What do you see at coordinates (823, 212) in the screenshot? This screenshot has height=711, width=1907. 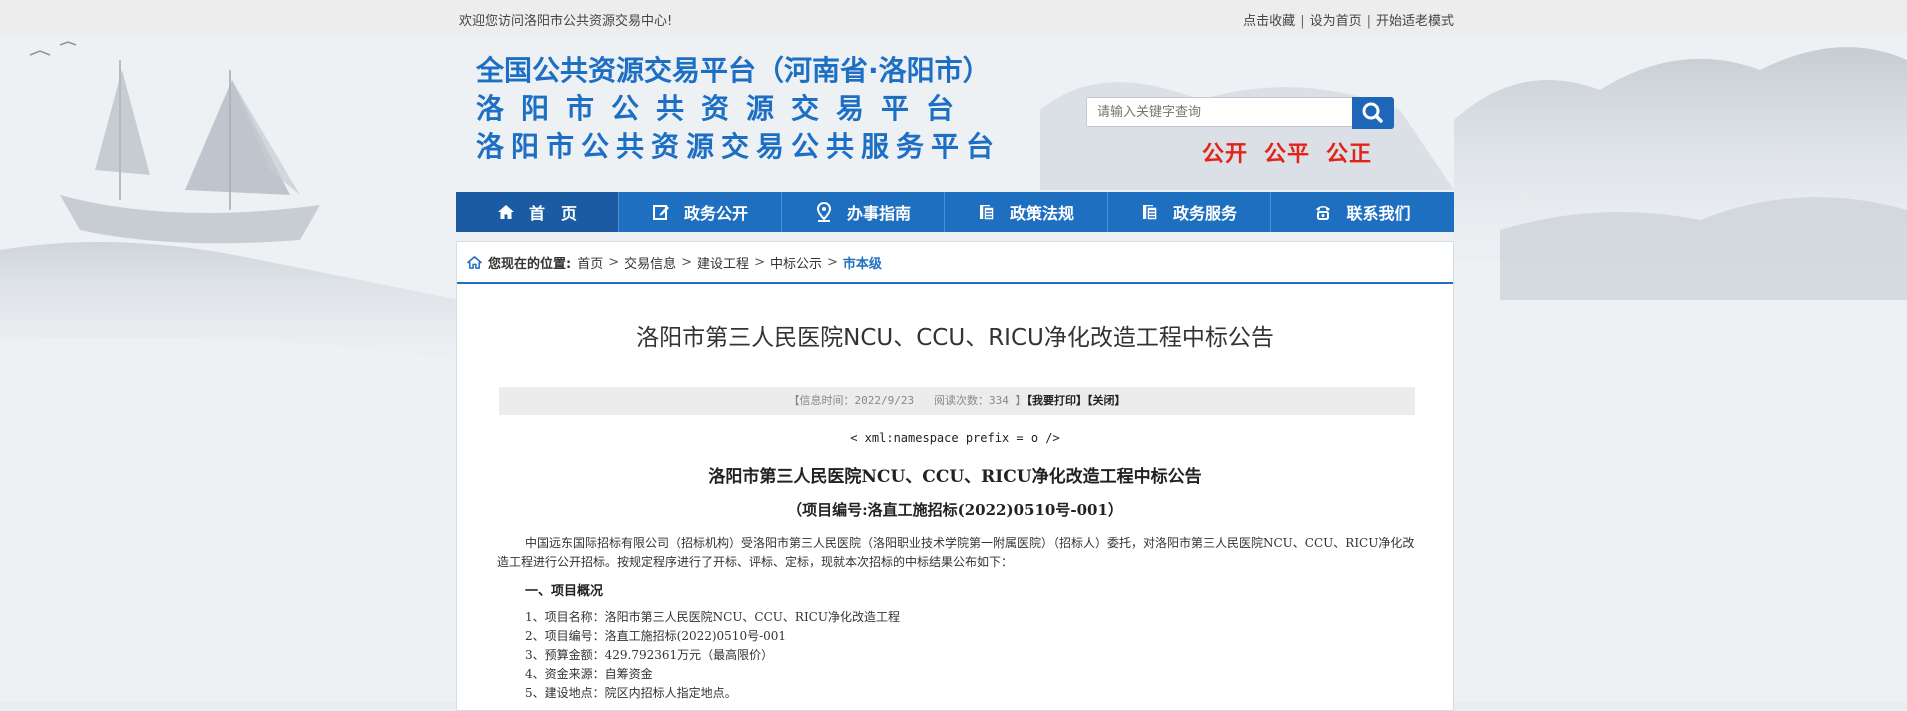 I see `location-icon` at bounding box center [823, 212].